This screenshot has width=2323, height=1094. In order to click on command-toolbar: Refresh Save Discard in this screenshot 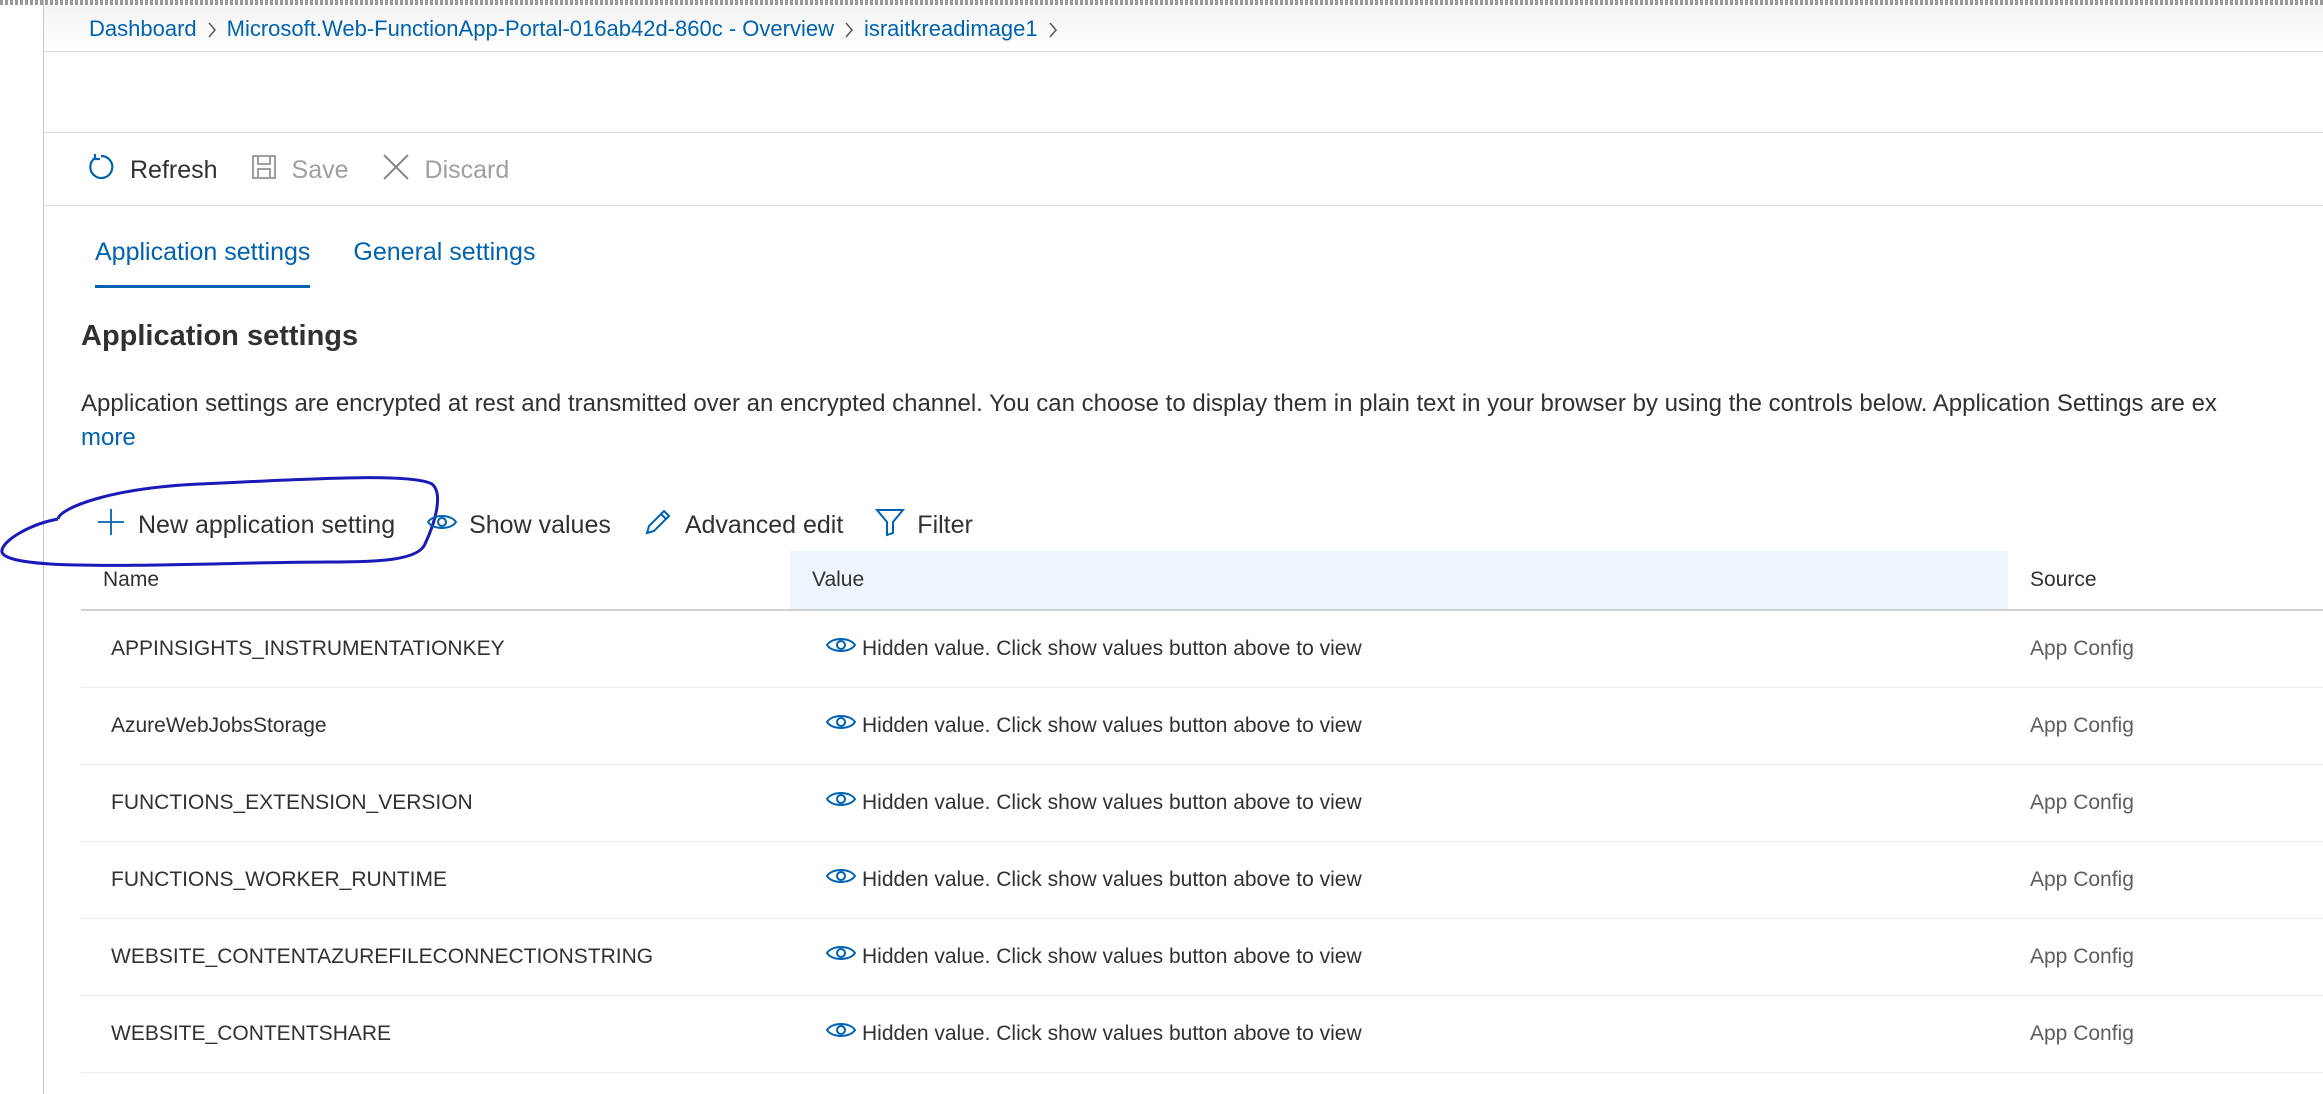, I will do `click(313, 170)`.